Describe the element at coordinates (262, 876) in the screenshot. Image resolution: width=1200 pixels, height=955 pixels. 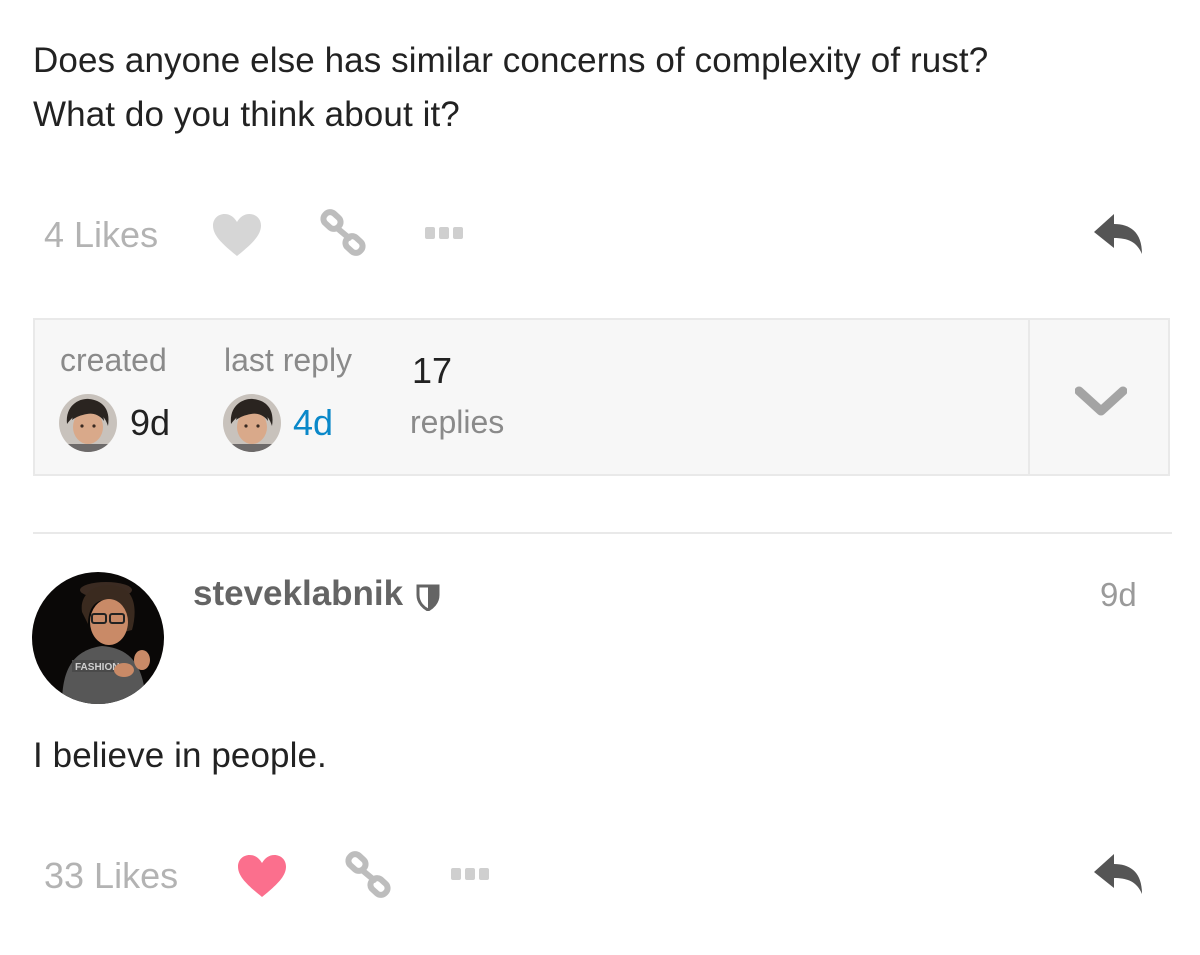
I see `liked-heart-icon` at that location.